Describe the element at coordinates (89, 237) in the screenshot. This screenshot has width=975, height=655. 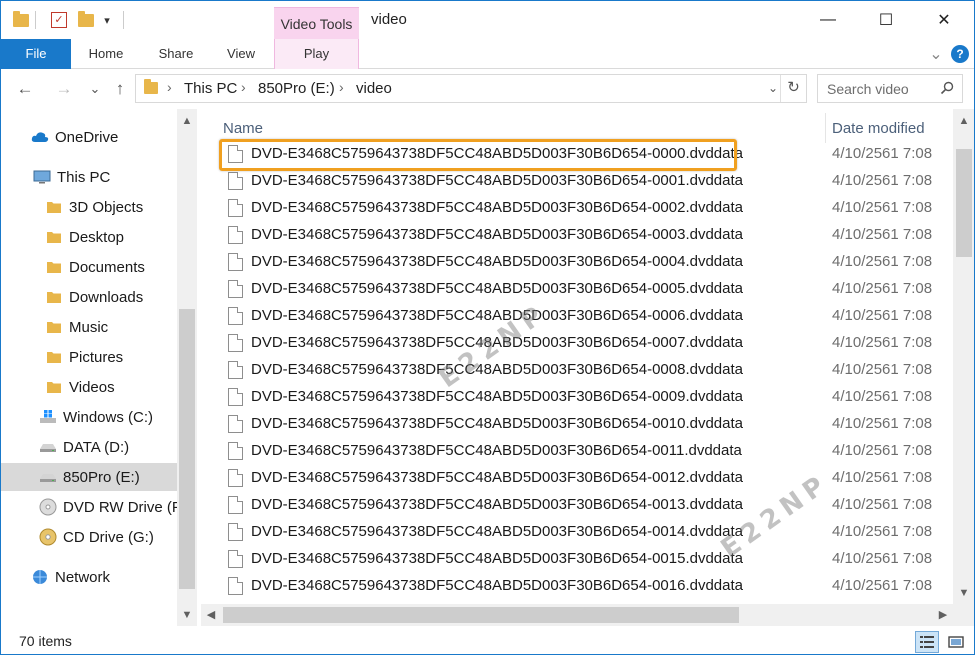
I see `nav-item: Desktop` at that location.